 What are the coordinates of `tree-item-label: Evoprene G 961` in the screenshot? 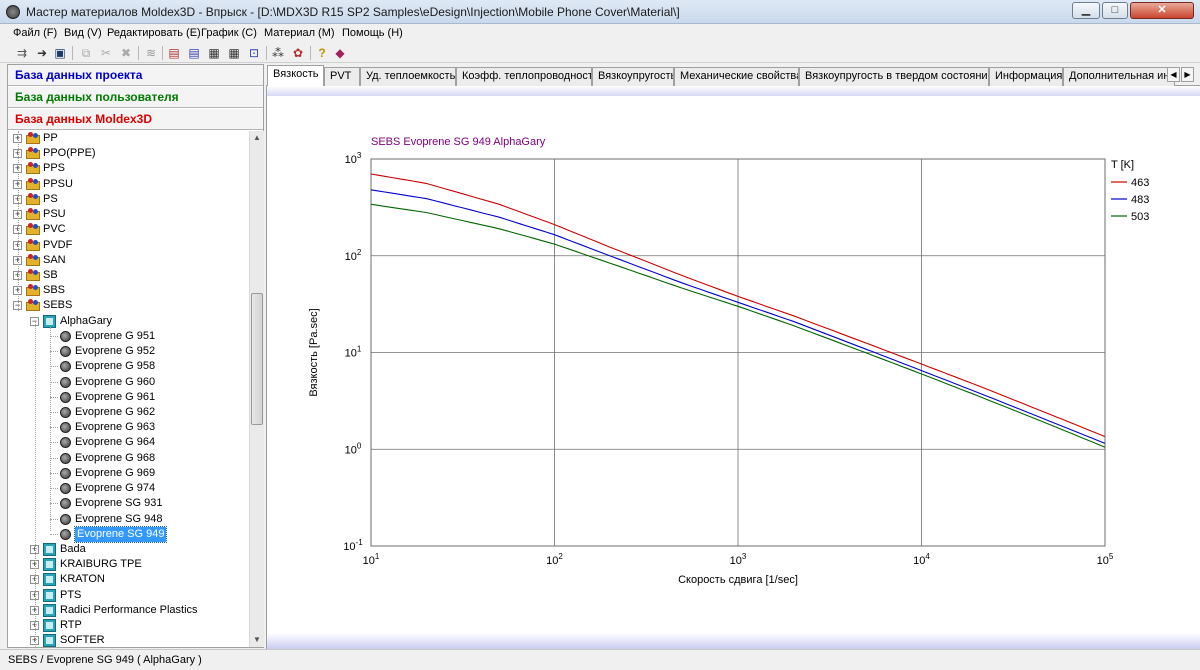 It's located at (115, 397).